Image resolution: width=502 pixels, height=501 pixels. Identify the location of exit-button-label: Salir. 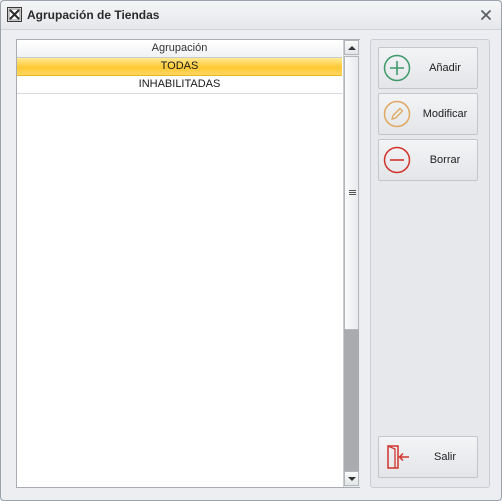
(444, 457).